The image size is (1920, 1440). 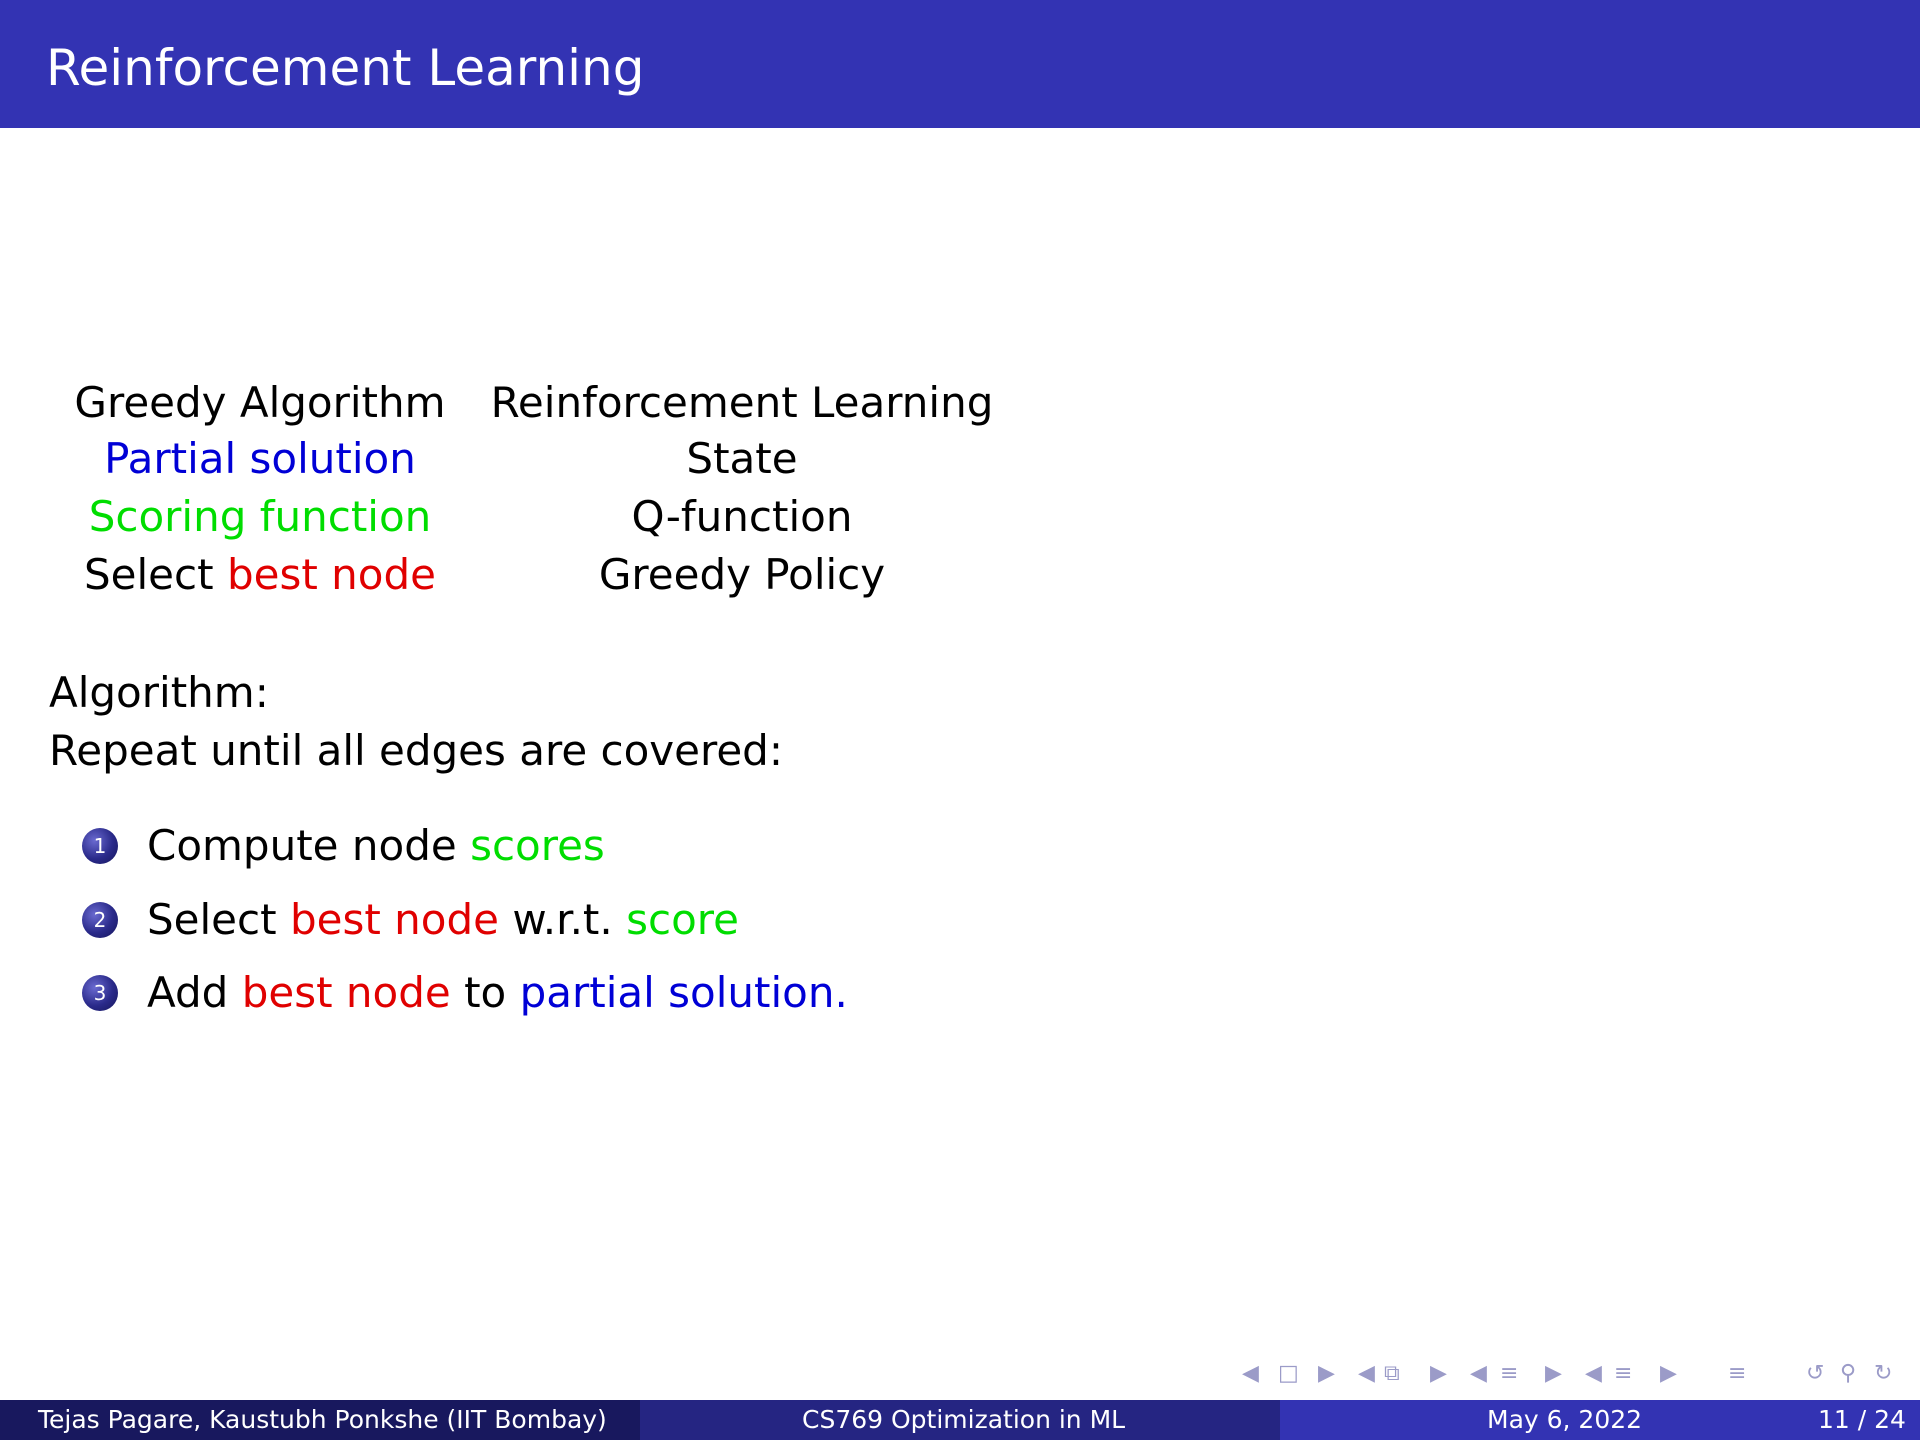 I want to click on step-text: Select best node w.r.t. score, so click(x=443, y=920).